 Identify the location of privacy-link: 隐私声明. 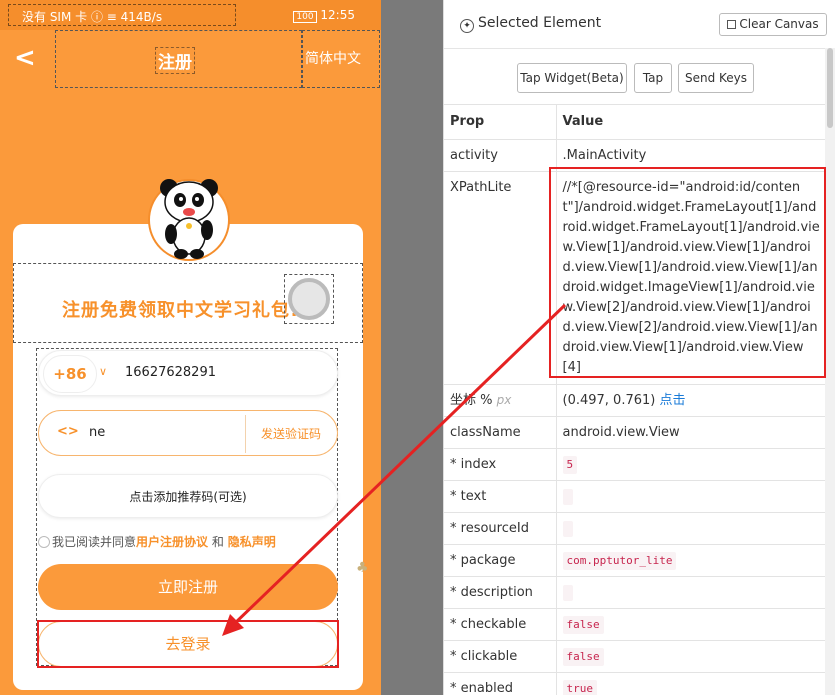
(252, 542).